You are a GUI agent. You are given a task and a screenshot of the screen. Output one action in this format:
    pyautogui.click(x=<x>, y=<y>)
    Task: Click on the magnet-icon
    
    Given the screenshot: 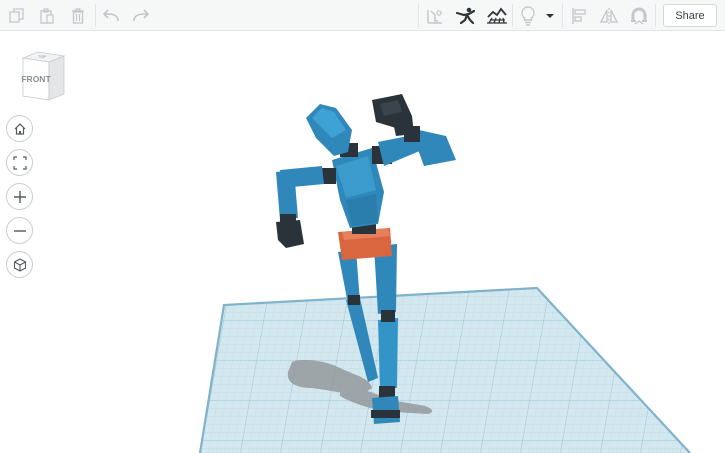 What is the action you would take?
    pyautogui.click(x=639, y=15)
    